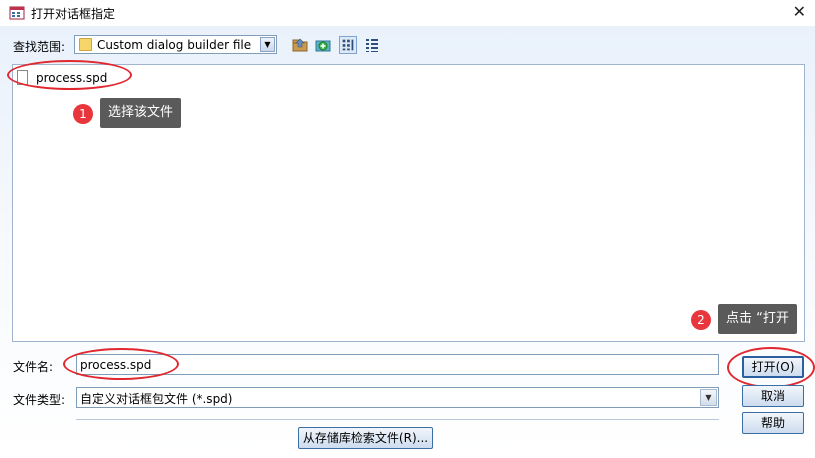 The image size is (815, 458). I want to click on tooltip-step-1: 选择该文件, so click(141, 113).